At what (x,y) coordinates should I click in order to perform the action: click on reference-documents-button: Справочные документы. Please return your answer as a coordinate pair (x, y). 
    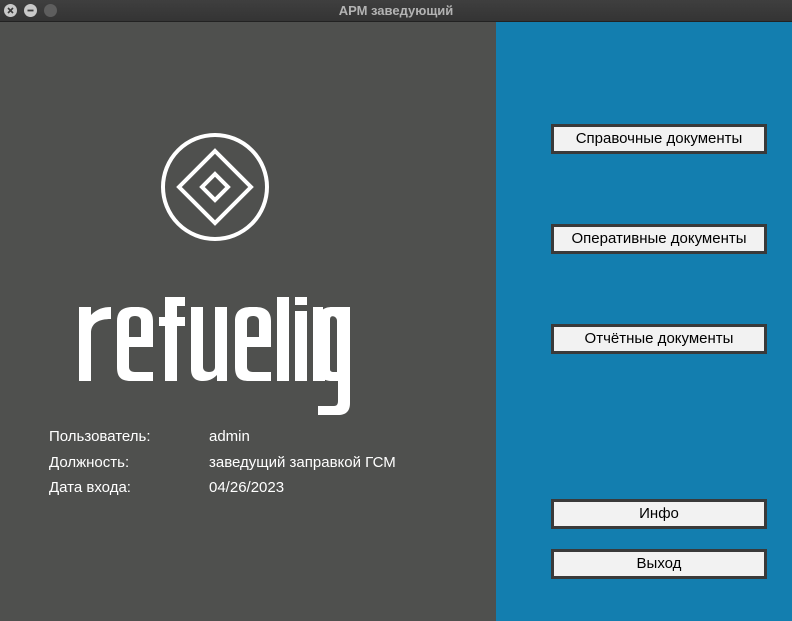
    Looking at the image, I should click on (659, 139).